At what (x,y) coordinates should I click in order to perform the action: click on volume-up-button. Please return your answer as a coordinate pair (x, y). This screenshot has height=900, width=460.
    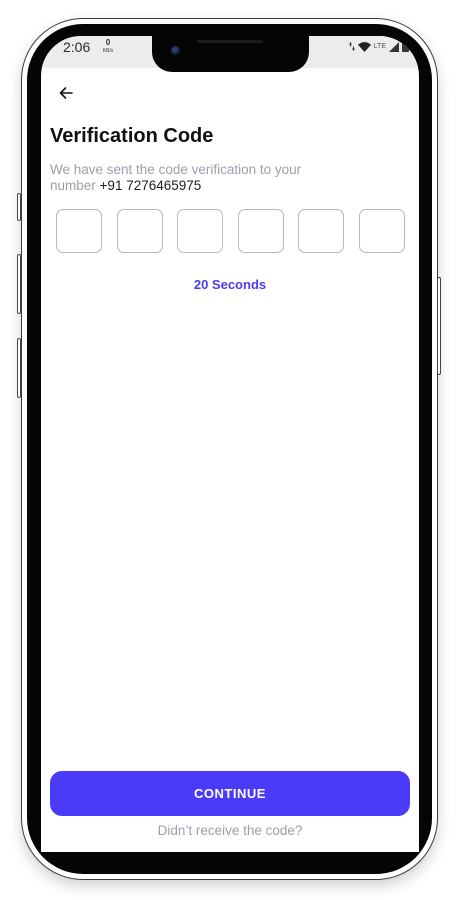
    Looking at the image, I should click on (19, 284).